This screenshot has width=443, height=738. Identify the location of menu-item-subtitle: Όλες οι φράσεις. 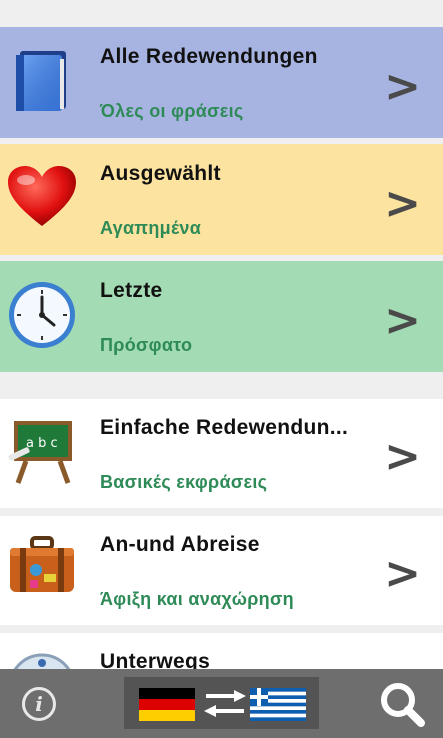
(172, 111).